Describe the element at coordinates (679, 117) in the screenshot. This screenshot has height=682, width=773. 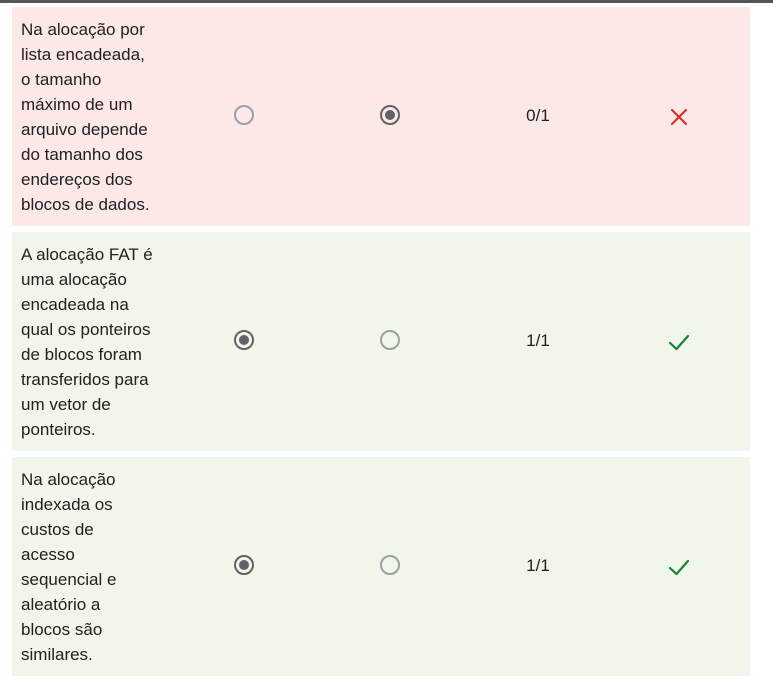
I see `cross-icon` at that location.